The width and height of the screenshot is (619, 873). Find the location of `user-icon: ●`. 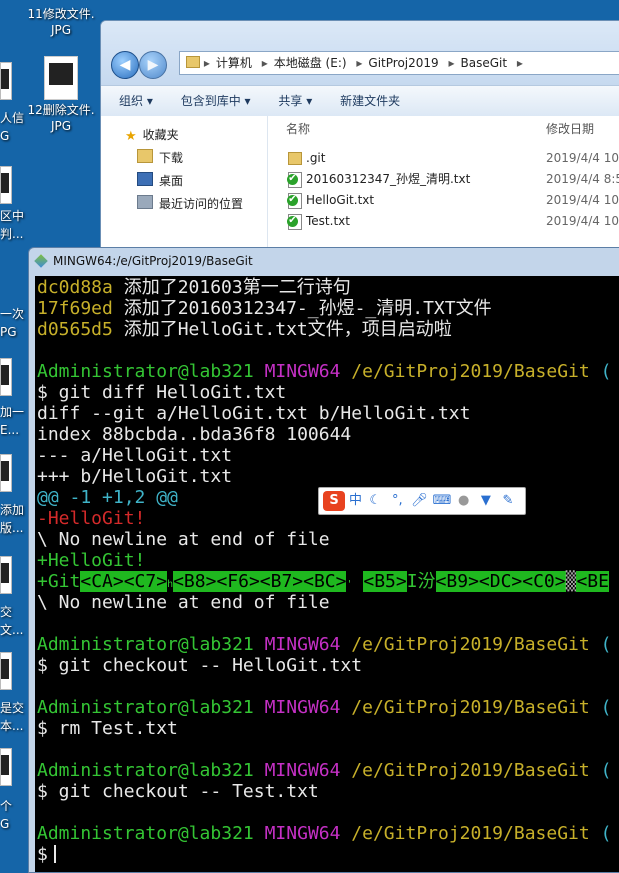

user-icon: ● is located at coordinates (464, 501).